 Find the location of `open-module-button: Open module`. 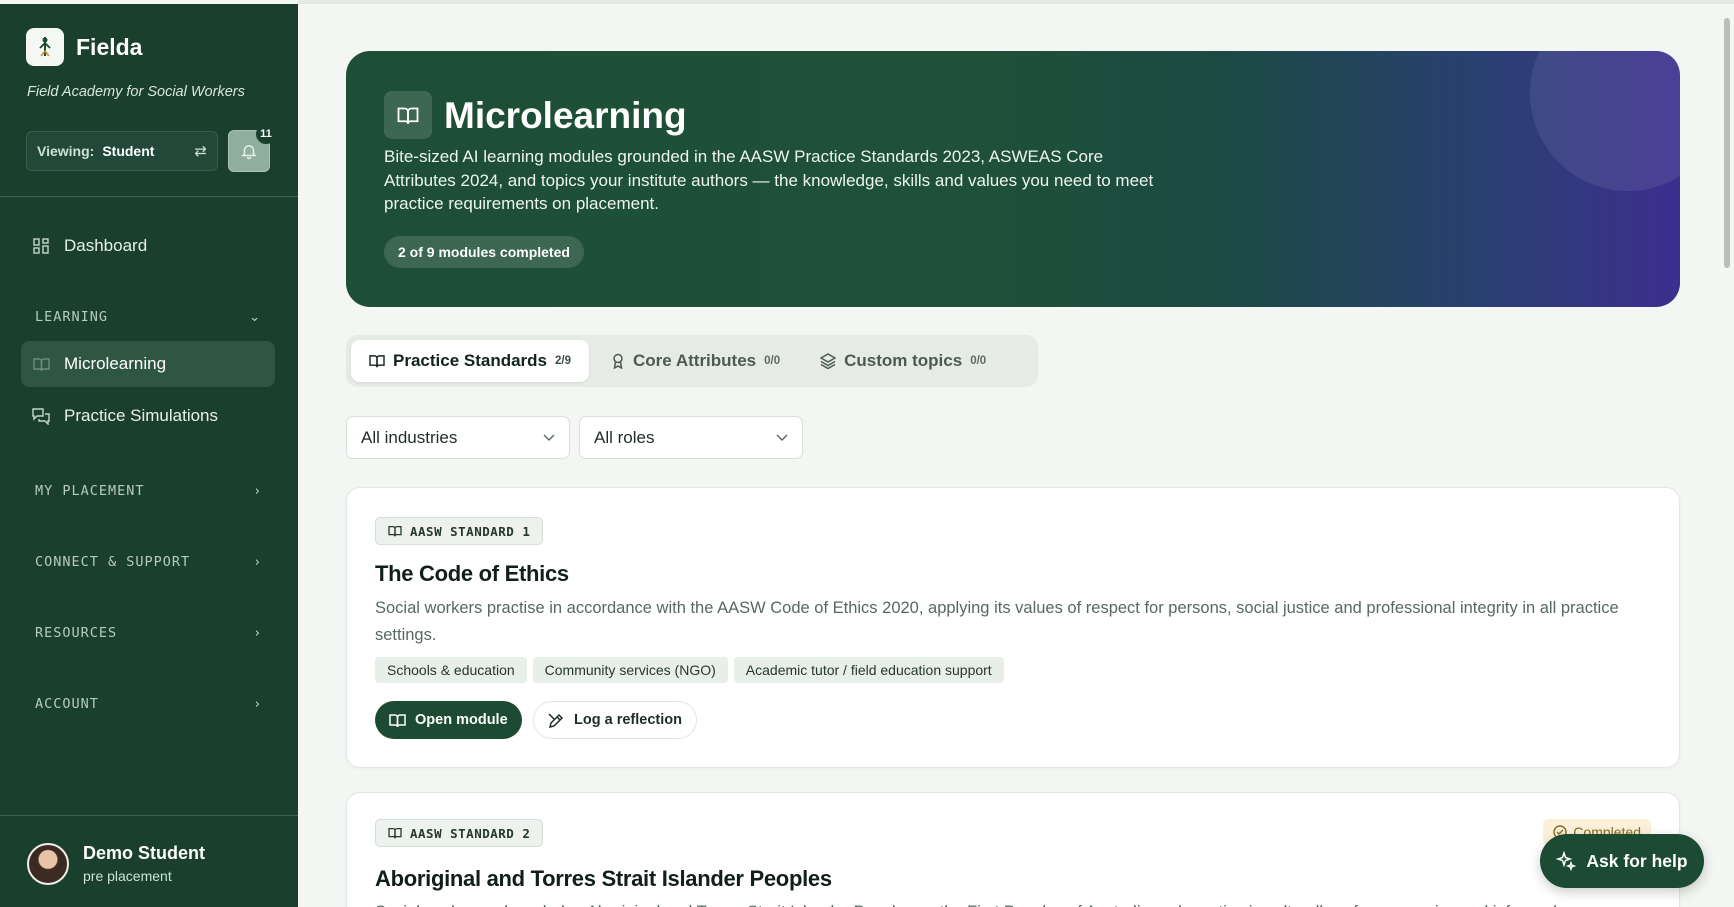

open-module-button: Open module is located at coordinates (448, 720).